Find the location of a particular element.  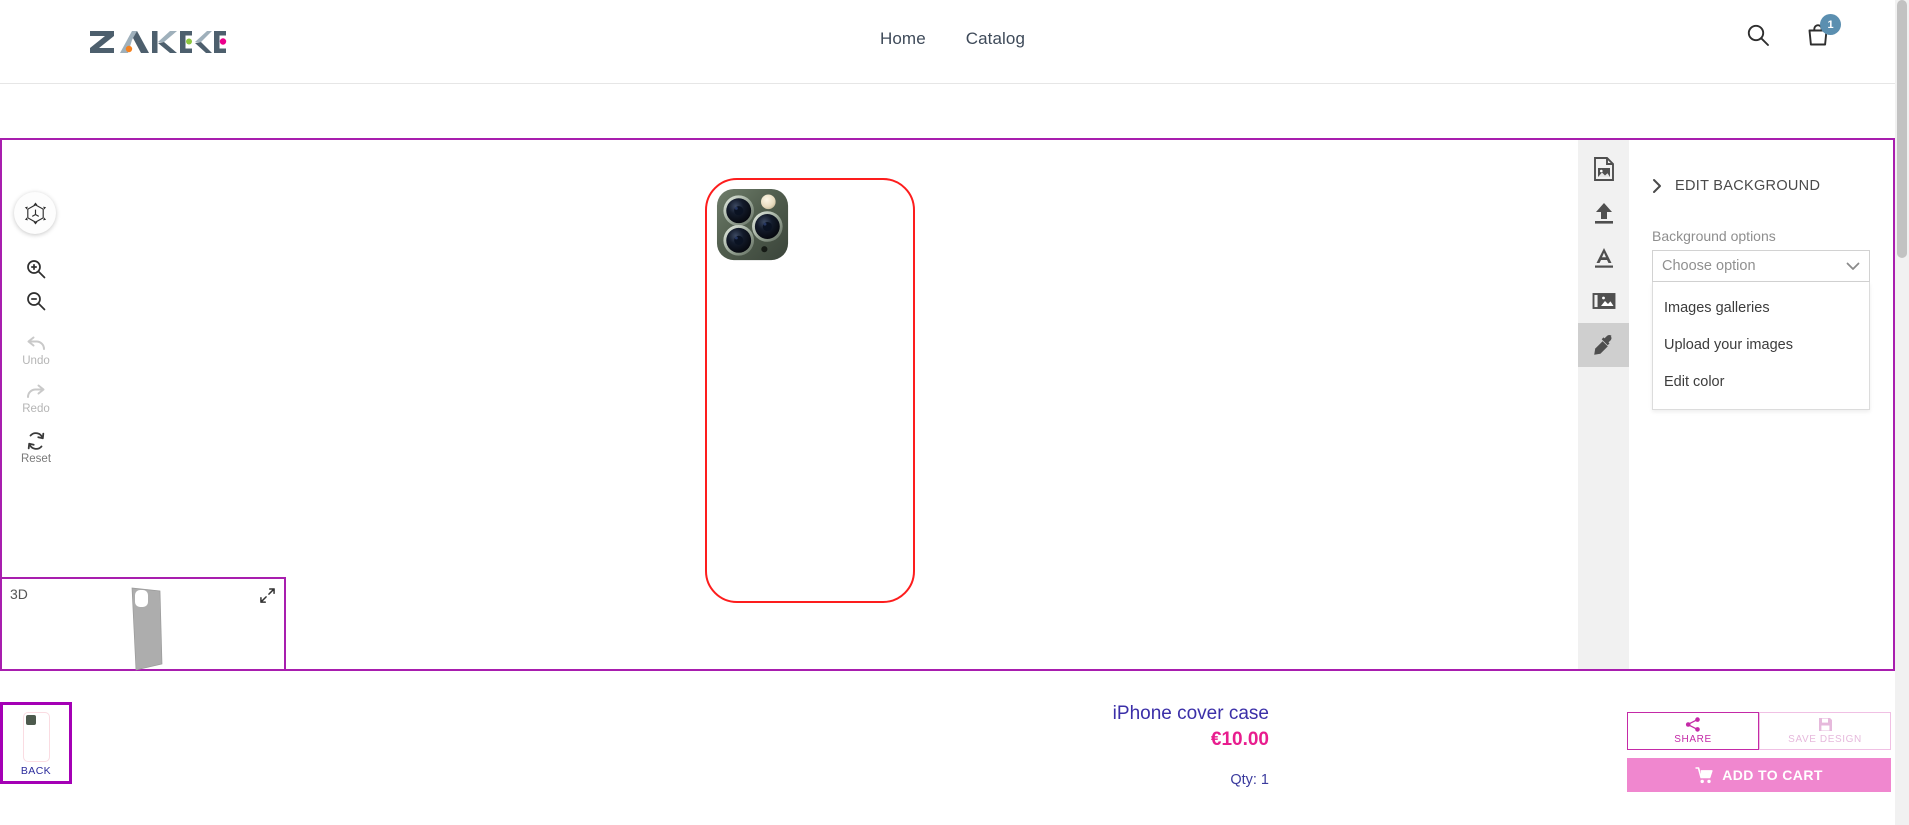

preview-3d-label: 3D is located at coordinates (19, 594).